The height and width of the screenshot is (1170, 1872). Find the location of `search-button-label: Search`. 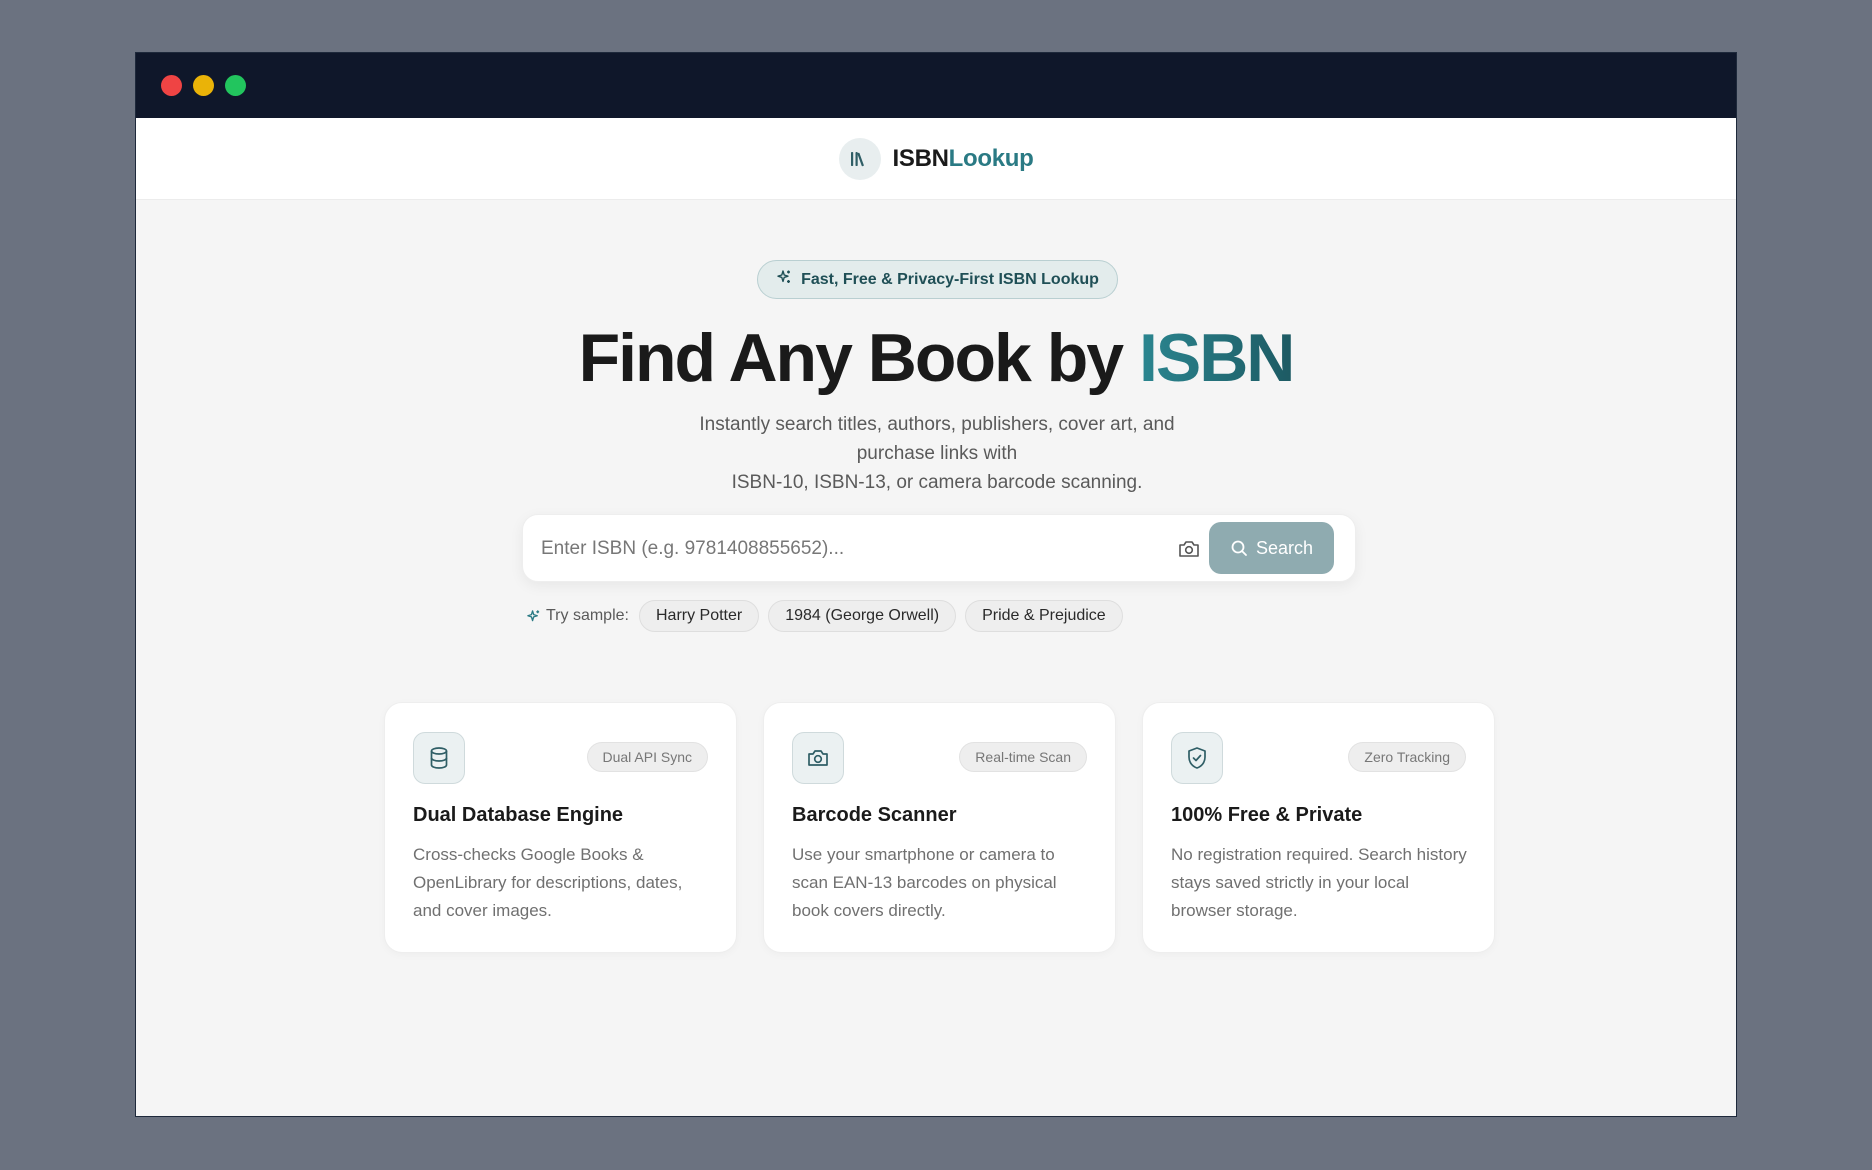

search-button-label: Search is located at coordinates (1284, 547).